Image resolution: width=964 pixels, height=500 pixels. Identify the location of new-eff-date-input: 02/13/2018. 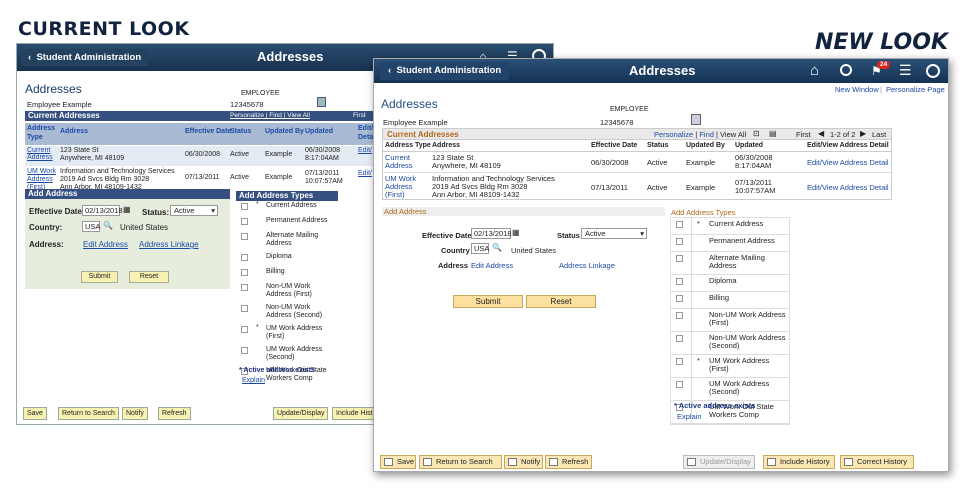
(491, 233).